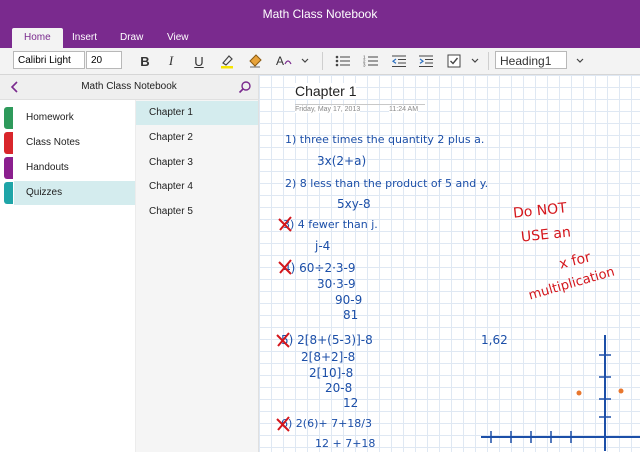 This screenshot has width=640, height=452. I want to click on page-item-chapter-5: Chapter 5, so click(197, 212).